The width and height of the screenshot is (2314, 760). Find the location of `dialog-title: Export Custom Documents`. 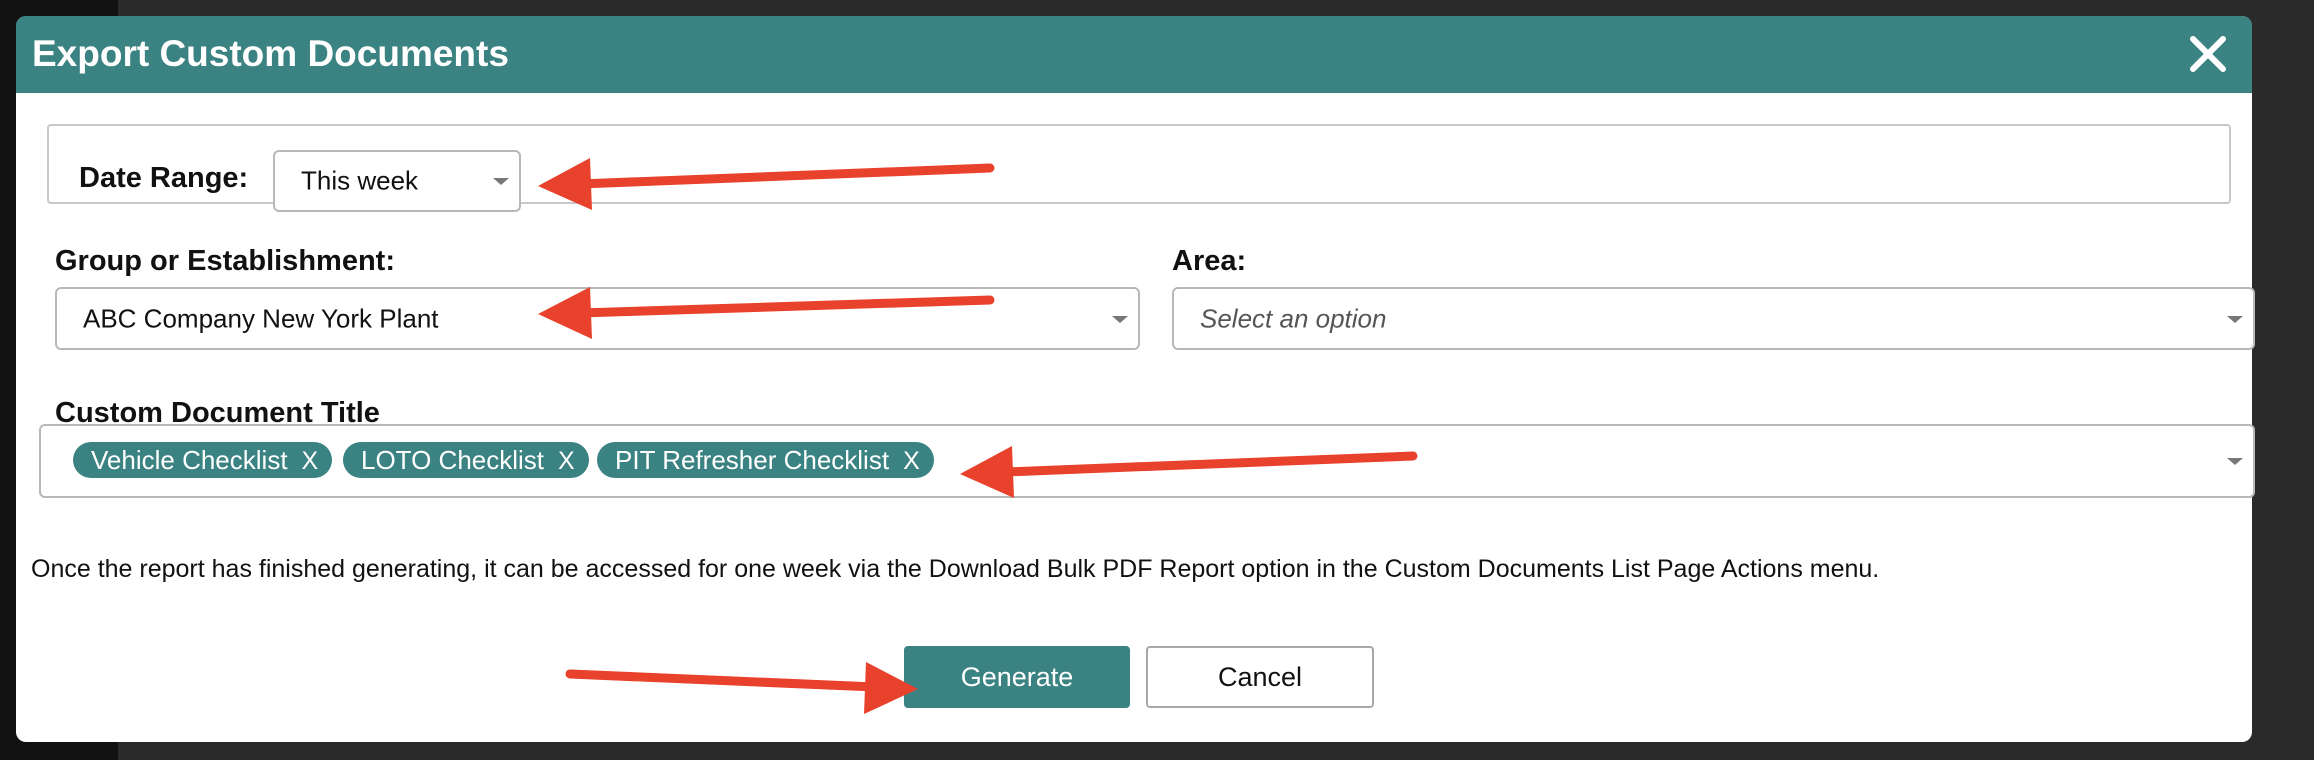

dialog-title: Export Custom Documents is located at coordinates (270, 53).